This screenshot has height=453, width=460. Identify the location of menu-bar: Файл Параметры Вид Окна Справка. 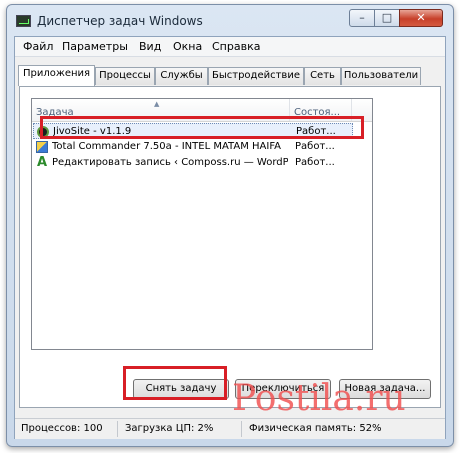
(230, 47).